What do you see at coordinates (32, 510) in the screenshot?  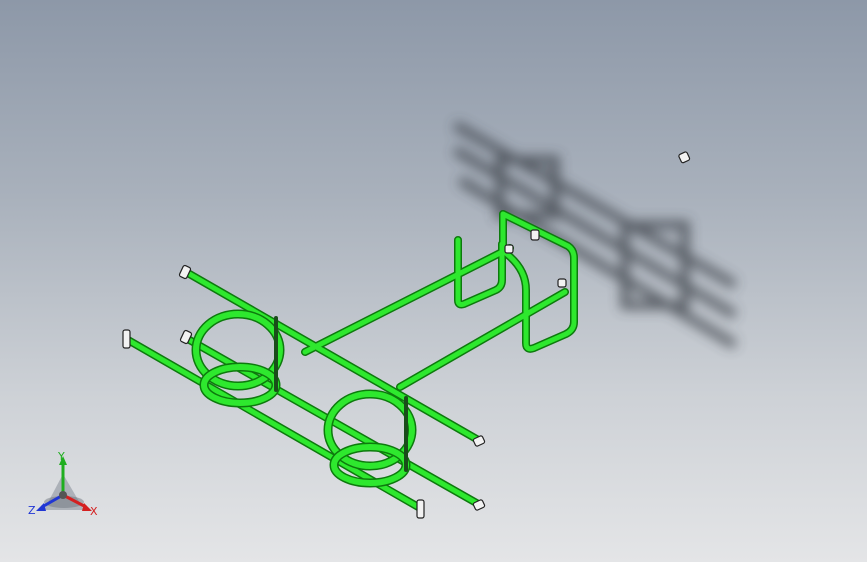 I see `triad-label-z: Z` at bounding box center [32, 510].